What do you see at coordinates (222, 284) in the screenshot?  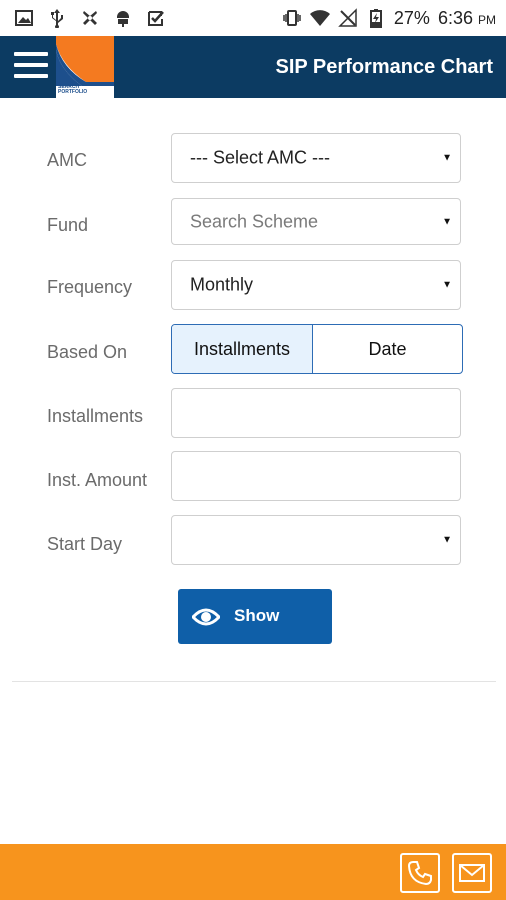 I see `frequency-select-value: Monthly` at bounding box center [222, 284].